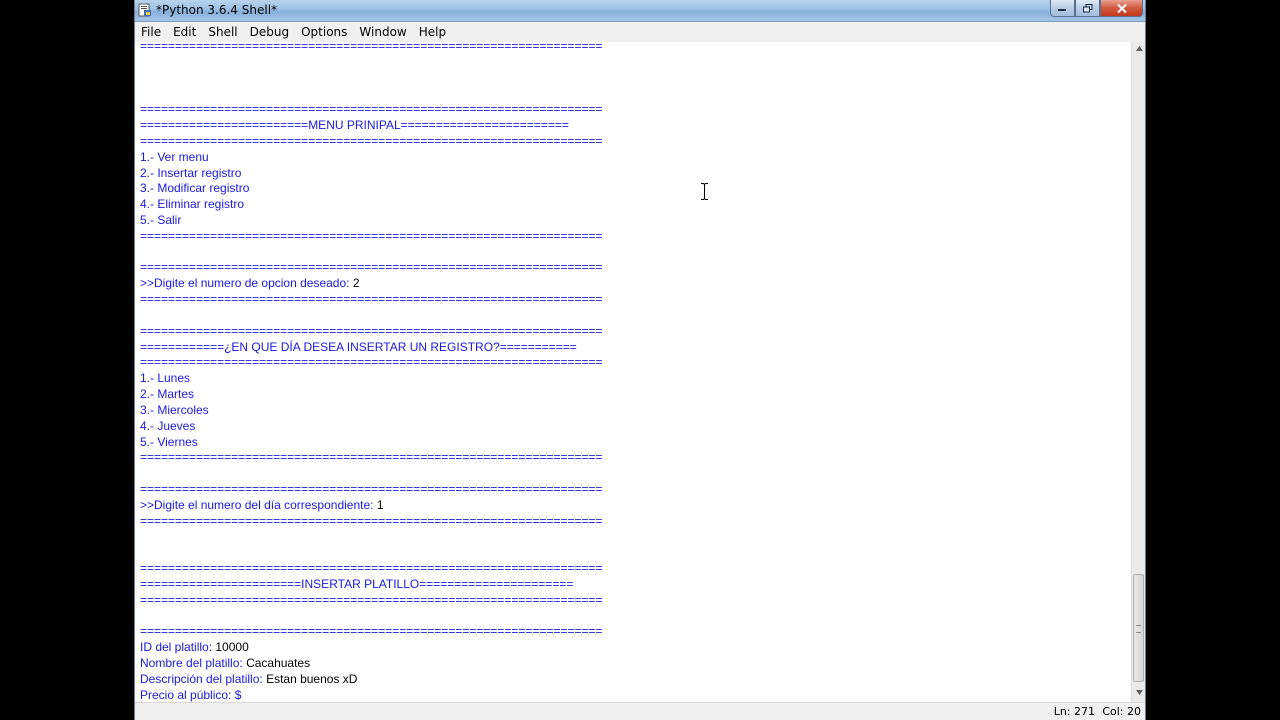 Image resolution: width=1280 pixels, height=720 pixels. What do you see at coordinates (203, 678) in the screenshot?
I see `shell-output-text: Descripción del platillo:` at bounding box center [203, 678].